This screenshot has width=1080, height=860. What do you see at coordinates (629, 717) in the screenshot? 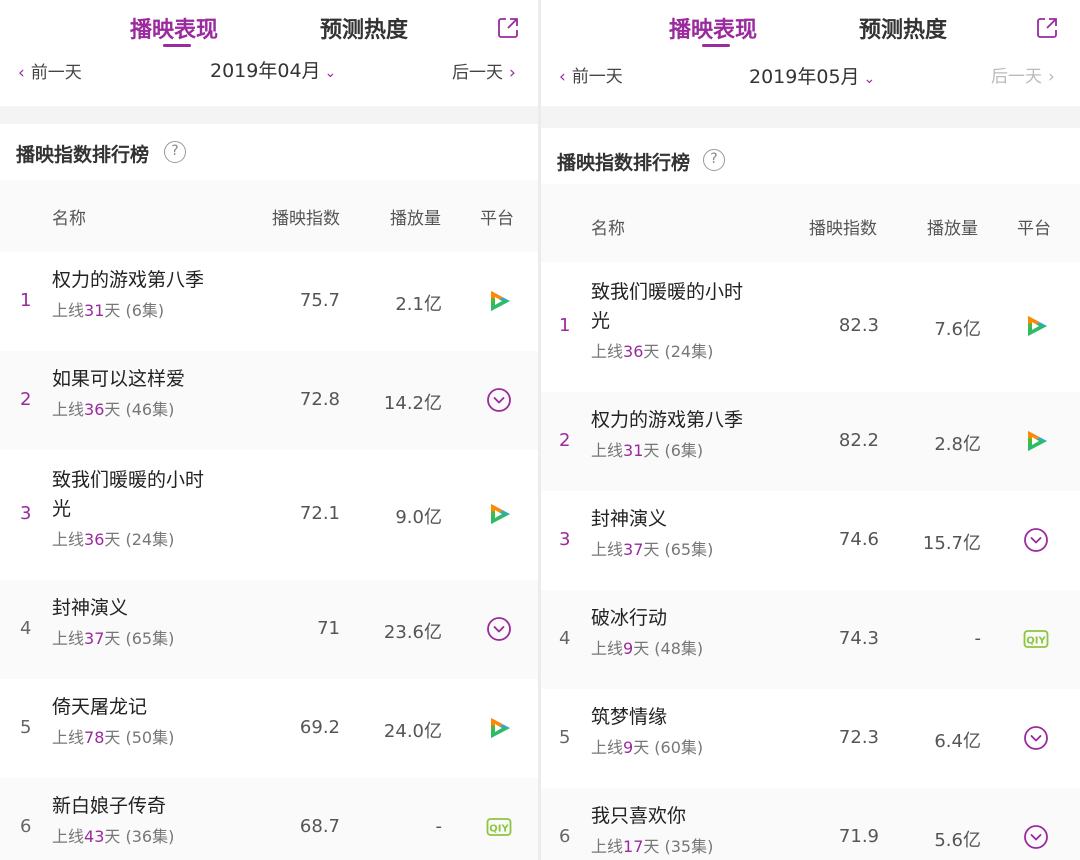
I see `show-title: 筑梦情缘` at bounding box center [629, 717].